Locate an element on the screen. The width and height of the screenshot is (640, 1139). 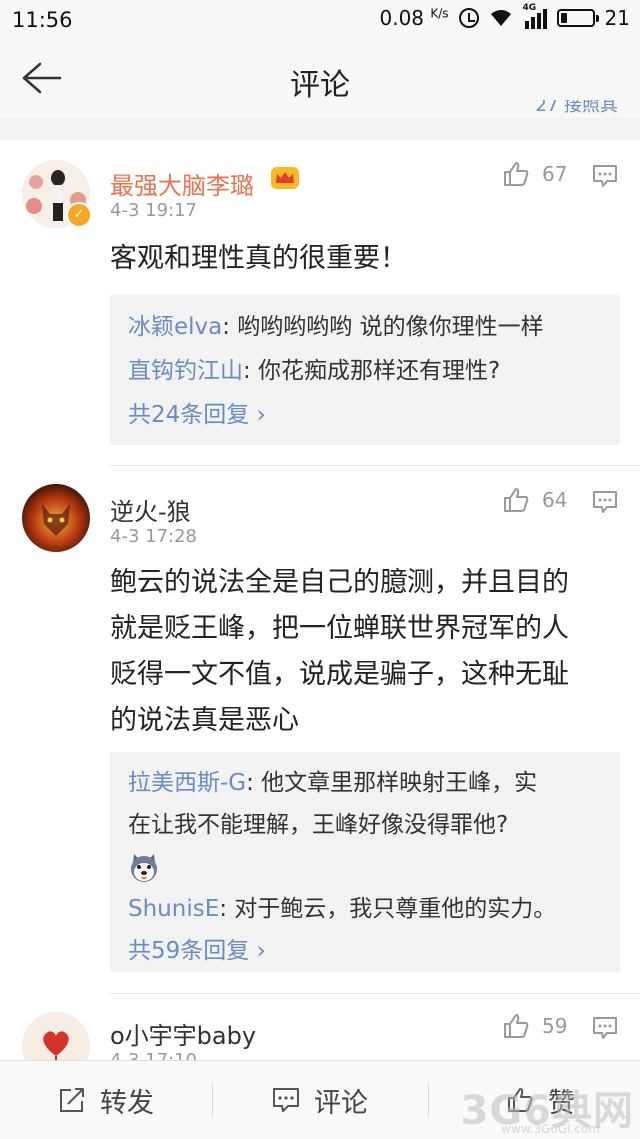
reply-username: 直钩钓江山 is located at coordinates (185, 371).